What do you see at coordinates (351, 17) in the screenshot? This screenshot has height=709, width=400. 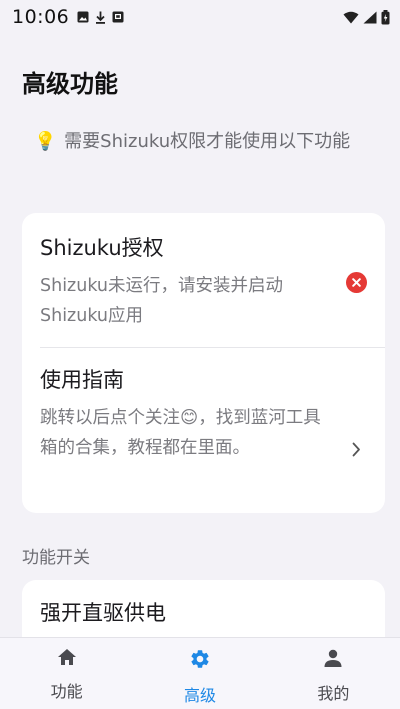 I see `wifi-icon` at bounding box center [351, 17].